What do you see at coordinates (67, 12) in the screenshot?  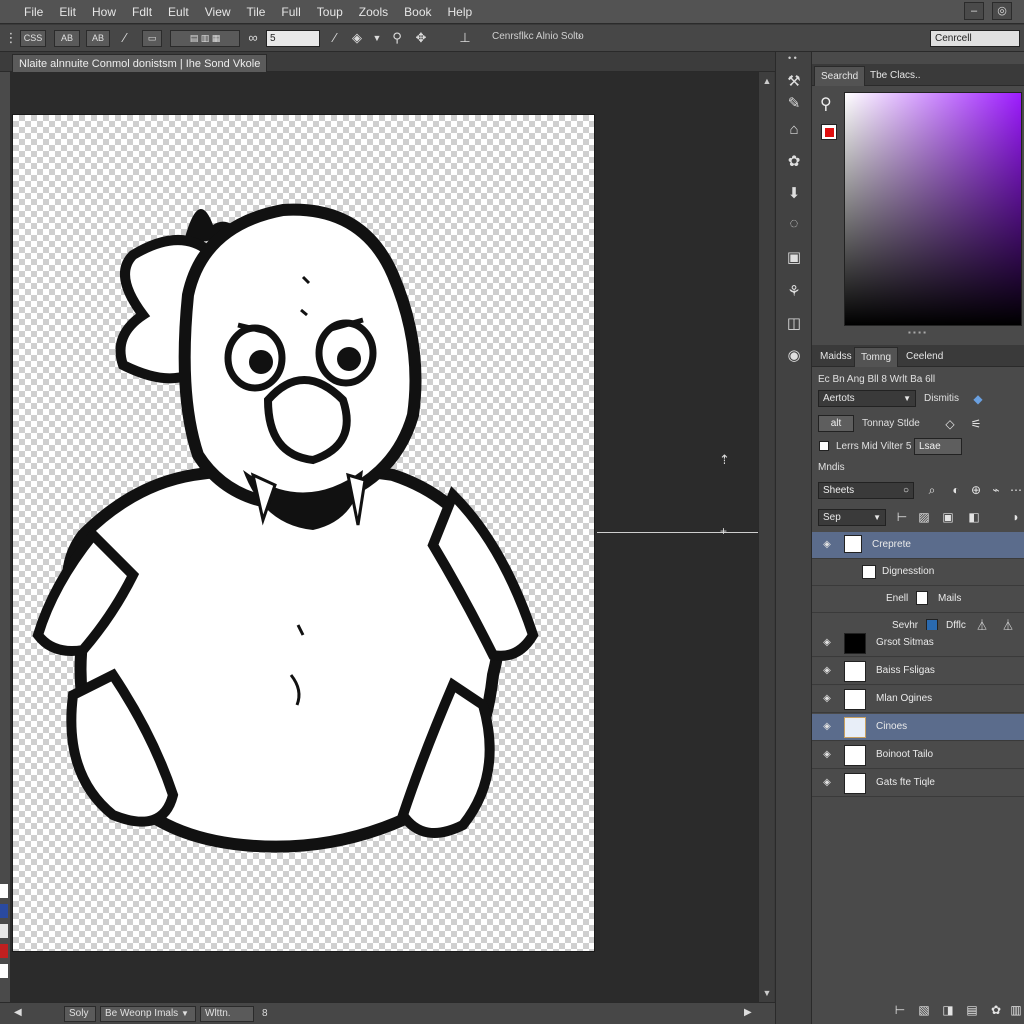 I see `menu-edit: Elit` at bounding box center [67, 12].